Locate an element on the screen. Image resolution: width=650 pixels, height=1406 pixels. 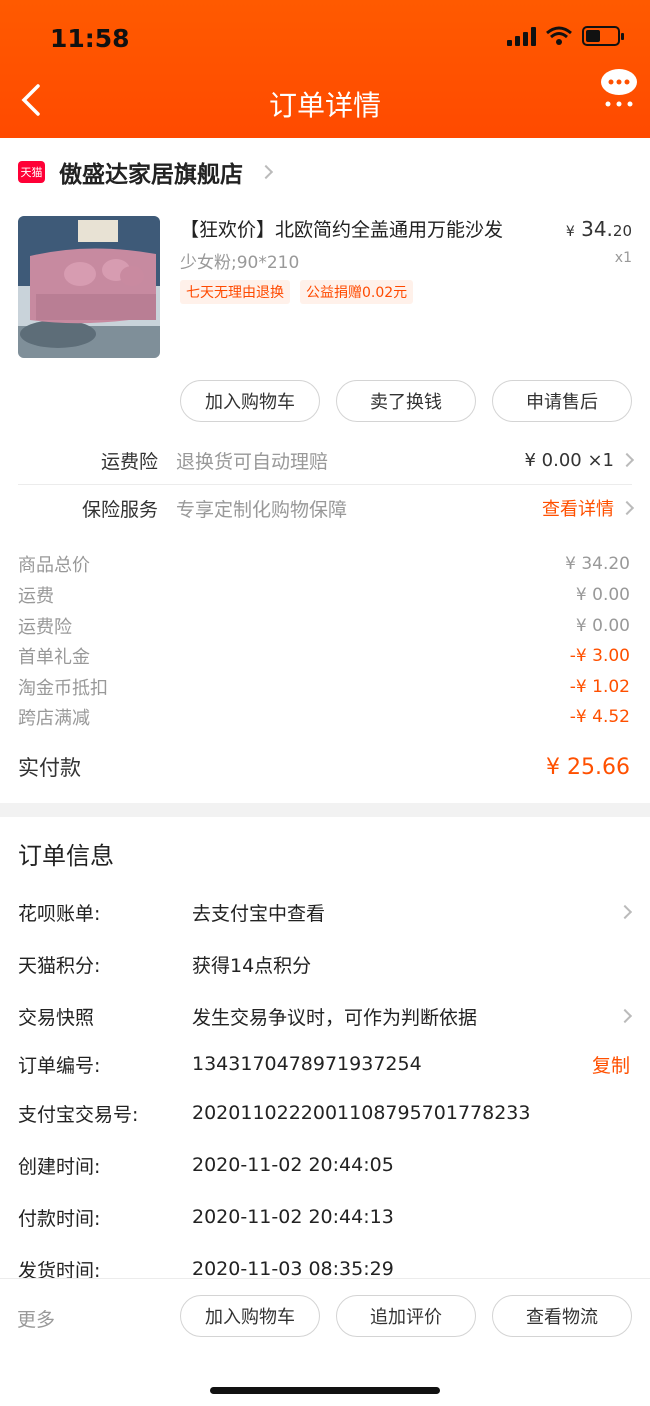
total-label: 实付款 is located at coordinates (49, 768).